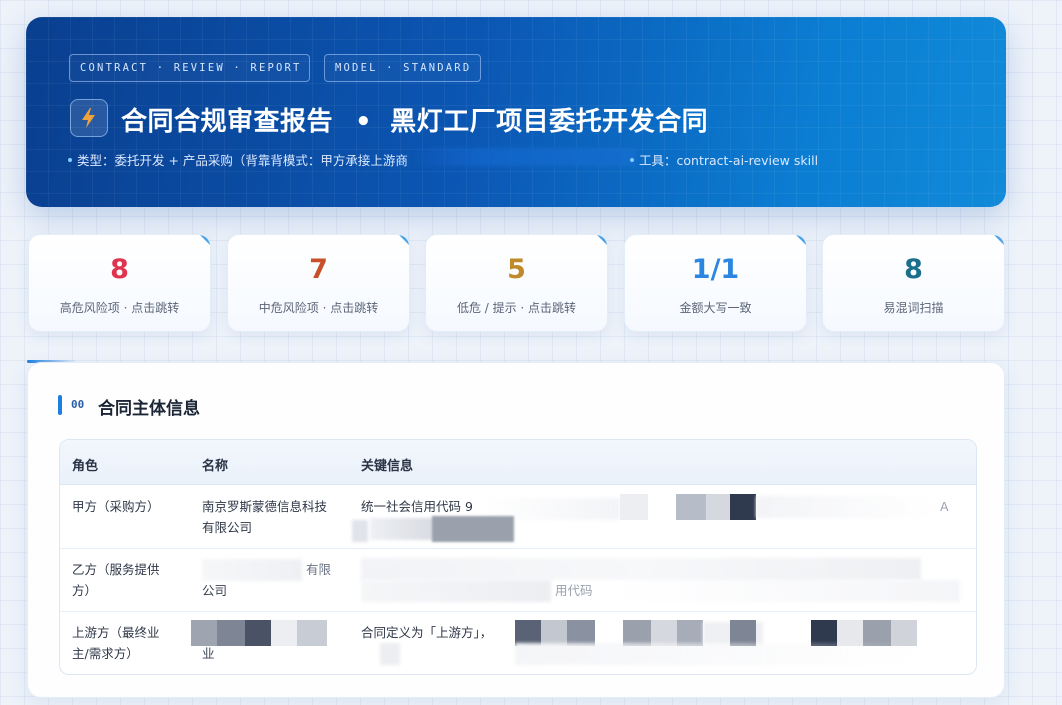 This screenshot has width=1062, height=705. I want to click on section-marker, so click(60, 405).